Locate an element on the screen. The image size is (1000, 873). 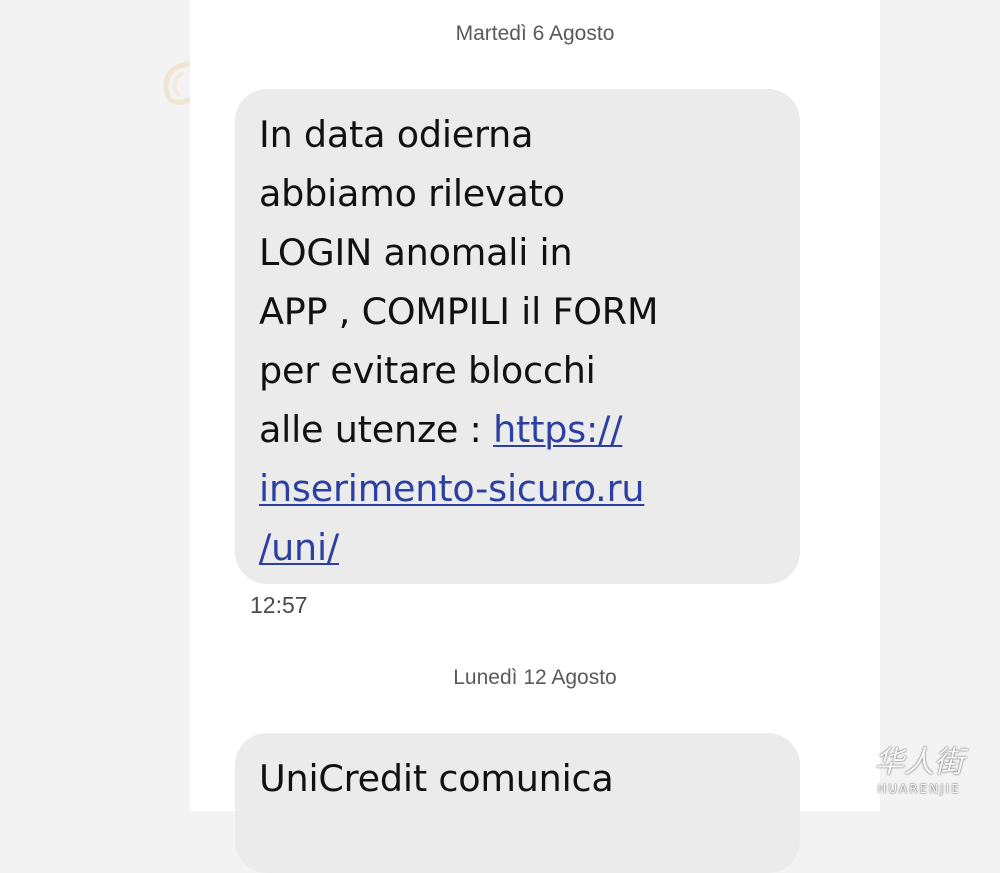
message-timestamp: 12:57 is located at coordinates (279, 605).